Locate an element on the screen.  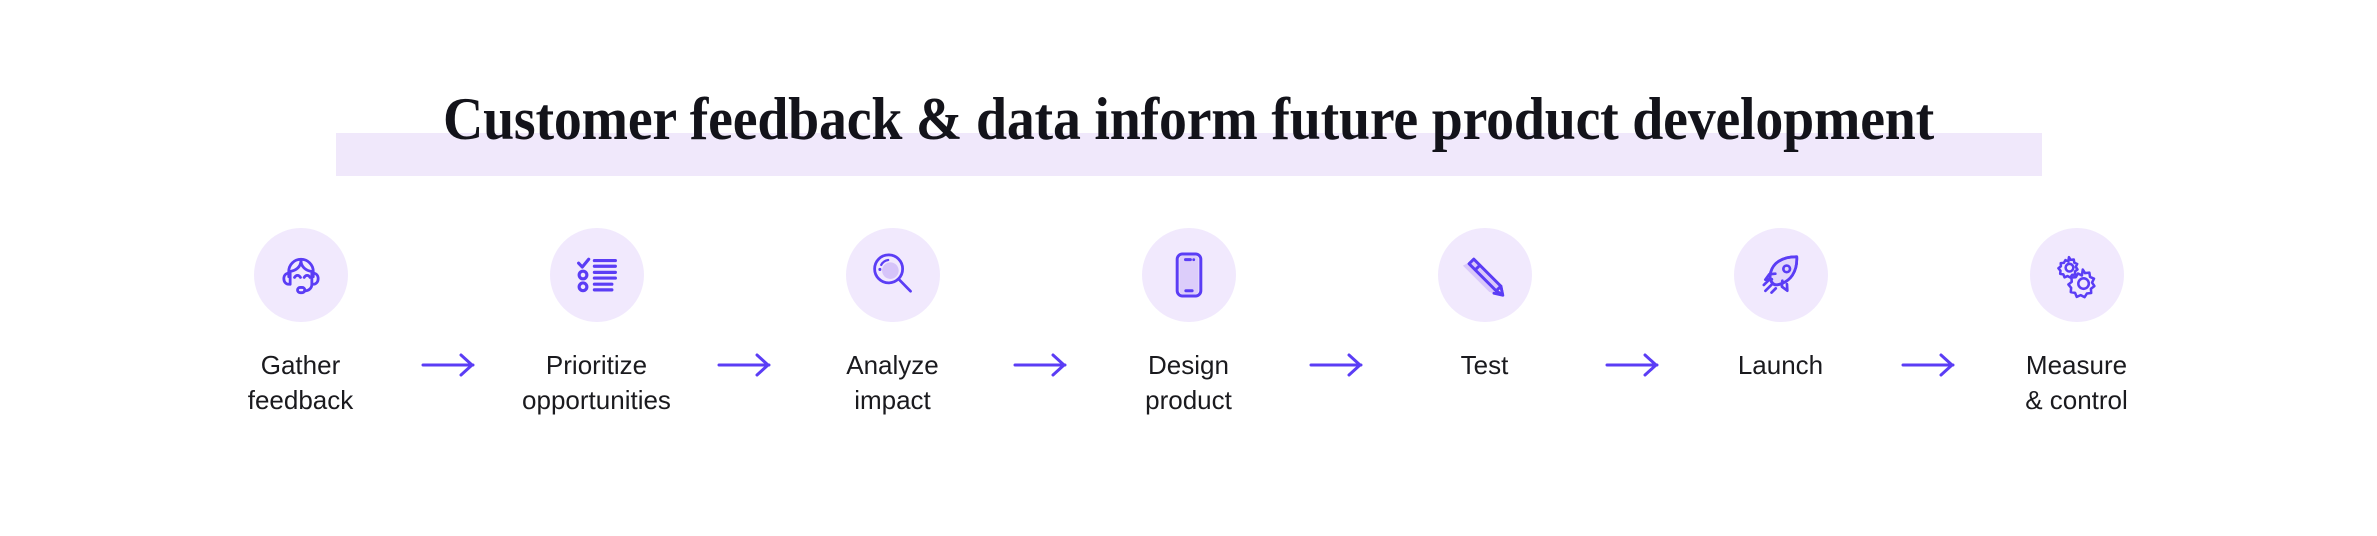
magnifying-glass-icon is located at coordinates (892, 275).